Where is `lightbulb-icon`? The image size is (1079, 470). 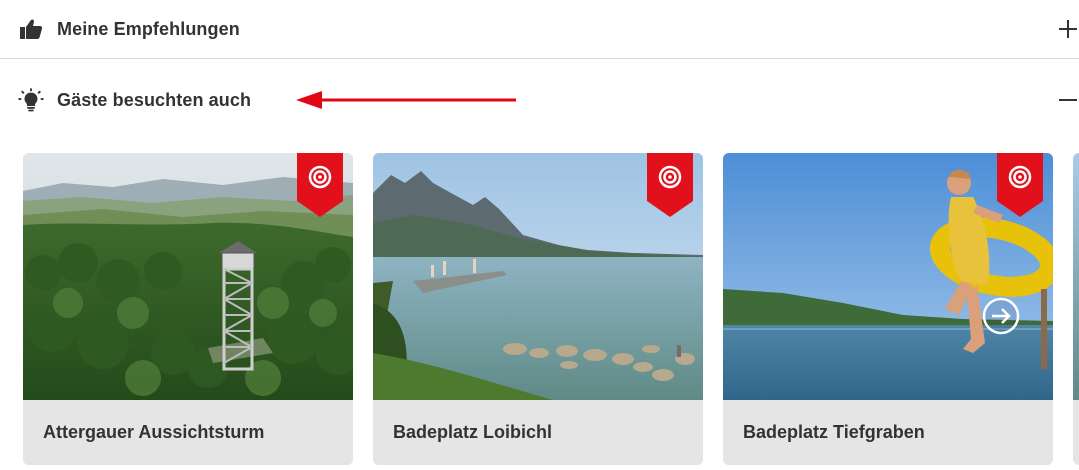 lightbulb-icon is located at coordinates (31, 100).